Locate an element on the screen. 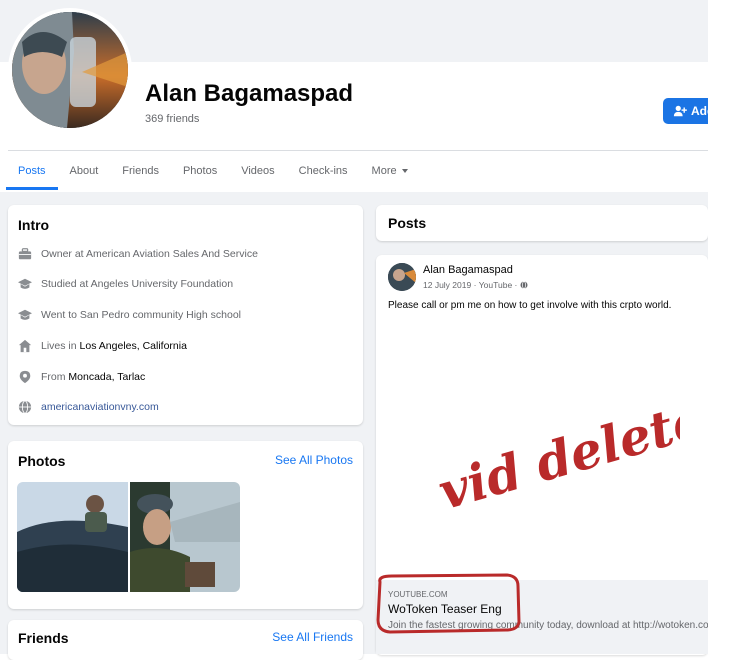 The width and height of the screenshot is (730, 660). post-author-avatar is located at coordinates (402, 277).